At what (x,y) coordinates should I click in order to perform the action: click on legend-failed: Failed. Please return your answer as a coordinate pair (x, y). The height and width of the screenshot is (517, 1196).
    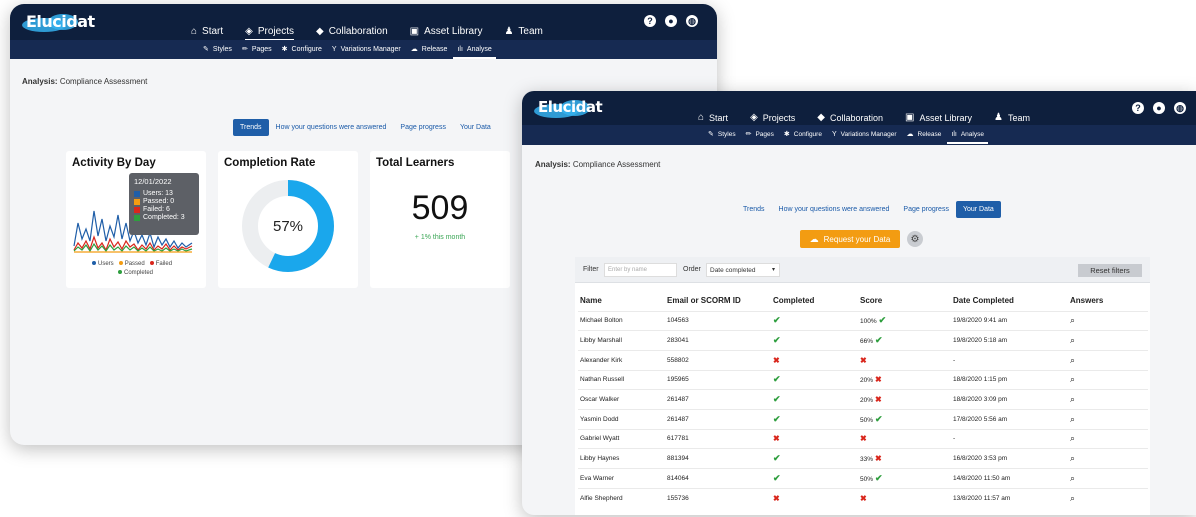
    Looking at the image, I should click on (160, 264).